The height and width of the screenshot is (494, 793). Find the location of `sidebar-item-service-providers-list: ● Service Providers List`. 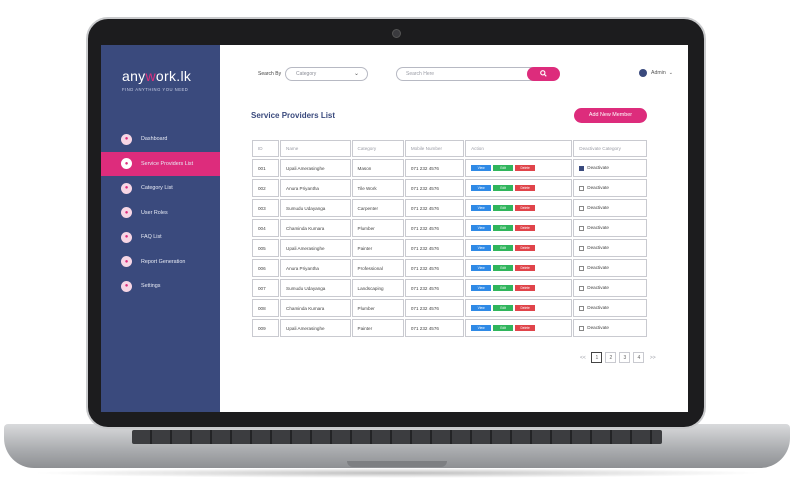

sidebar-item-service-providers-list: ● Service Providers List is located at coordinates (160, 163).